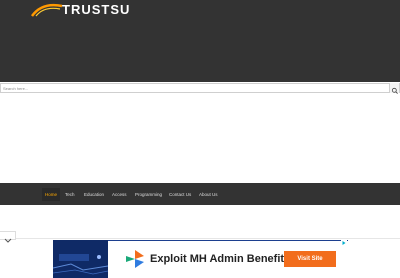 The width and height of the screenshot is (400, 278). I want to click on adchoices-icon, so click(344, 243).